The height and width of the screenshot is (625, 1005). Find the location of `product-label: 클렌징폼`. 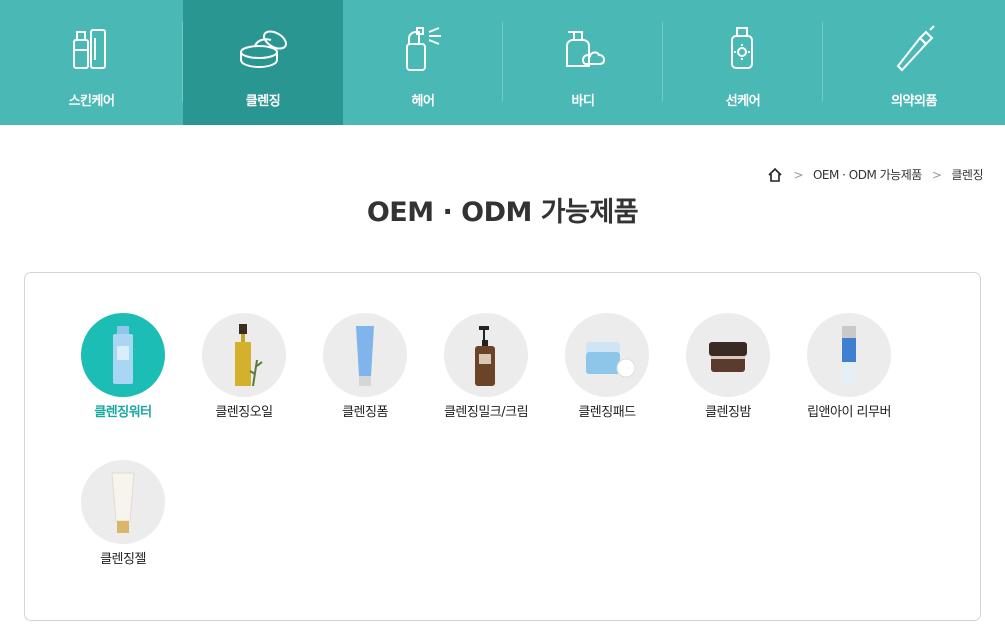

product-label: 클렌징폼 is located at coordinates (365, 412).